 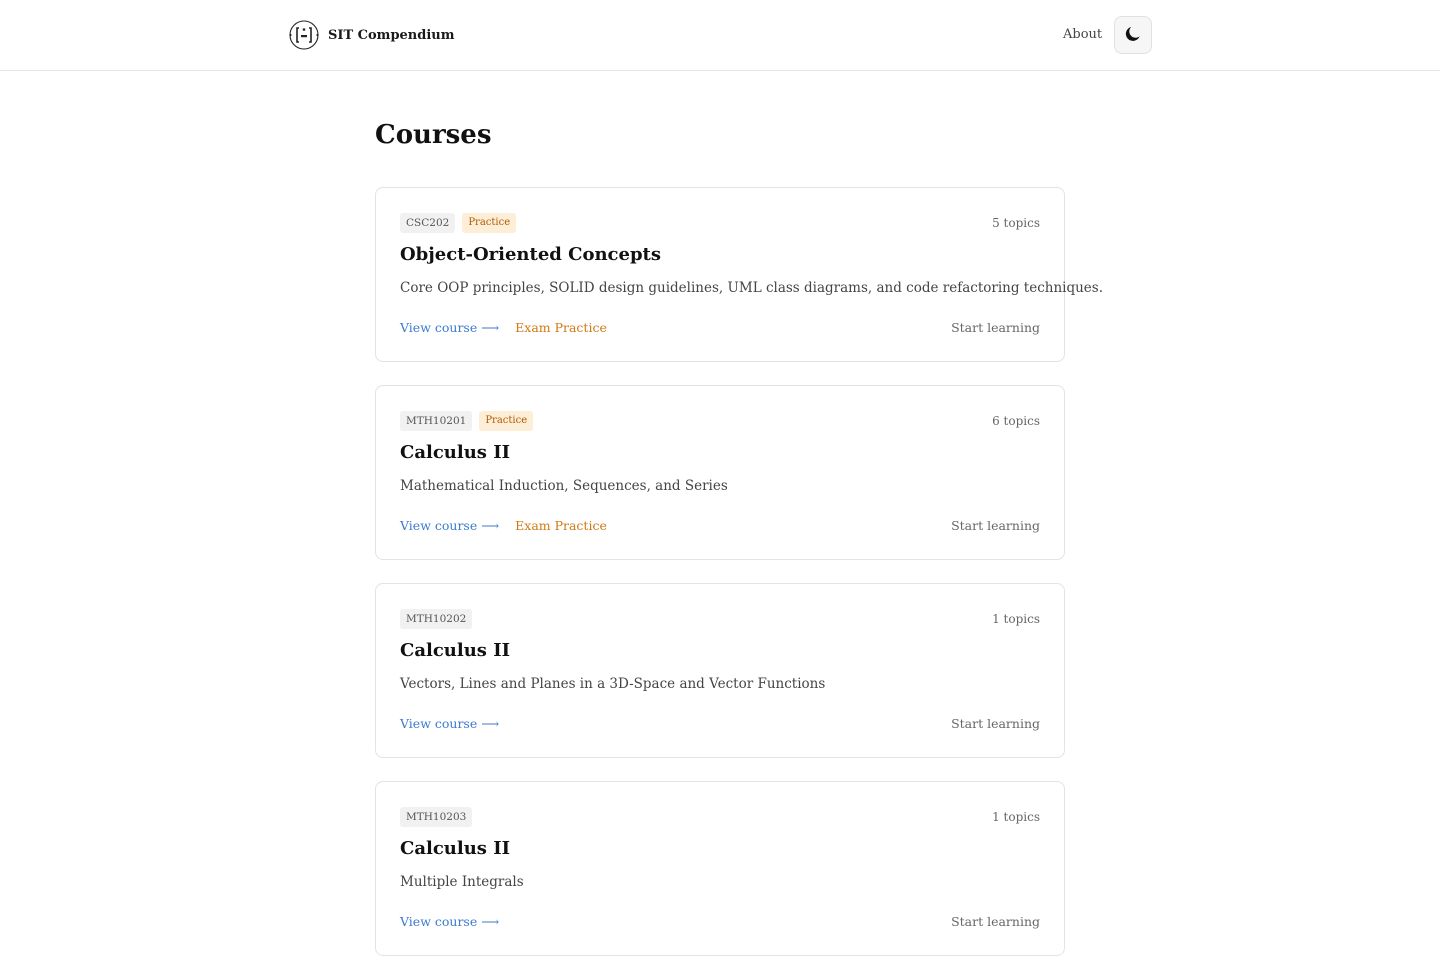 I want to click on course-code-badge: MTH10202, so click(x=436, y=619).